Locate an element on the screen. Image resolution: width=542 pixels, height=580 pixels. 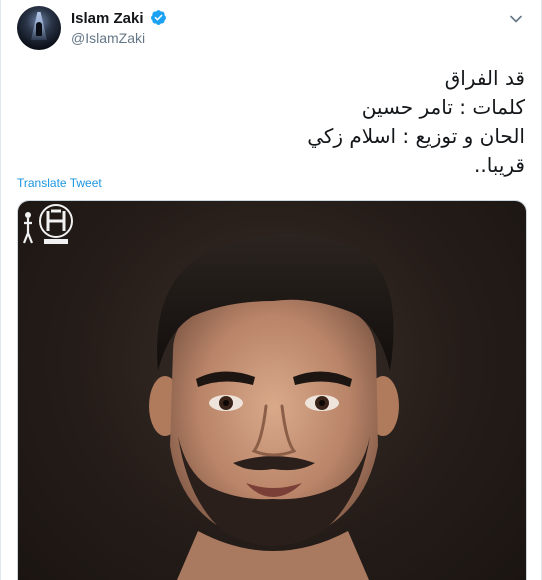
tweet-header: Islam Zaki @IslamZaki is located at coordinates (271, 30).